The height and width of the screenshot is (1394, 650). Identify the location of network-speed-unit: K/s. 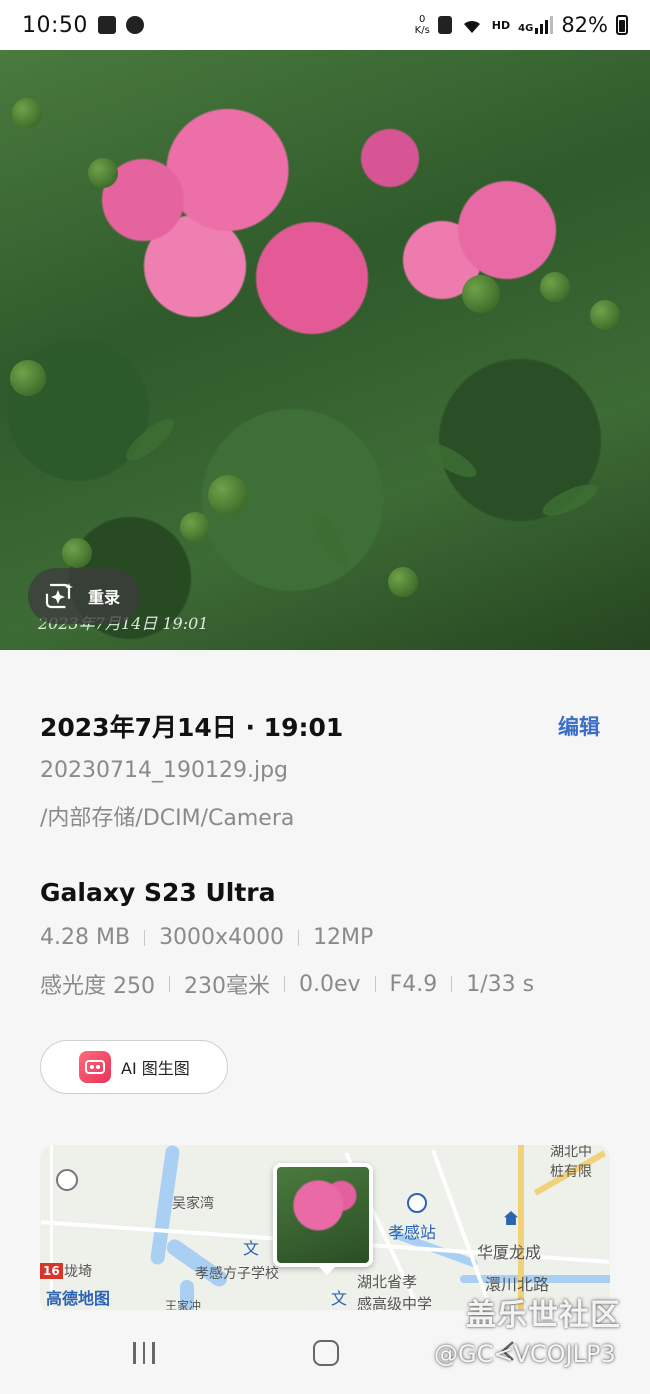
(422, 30).